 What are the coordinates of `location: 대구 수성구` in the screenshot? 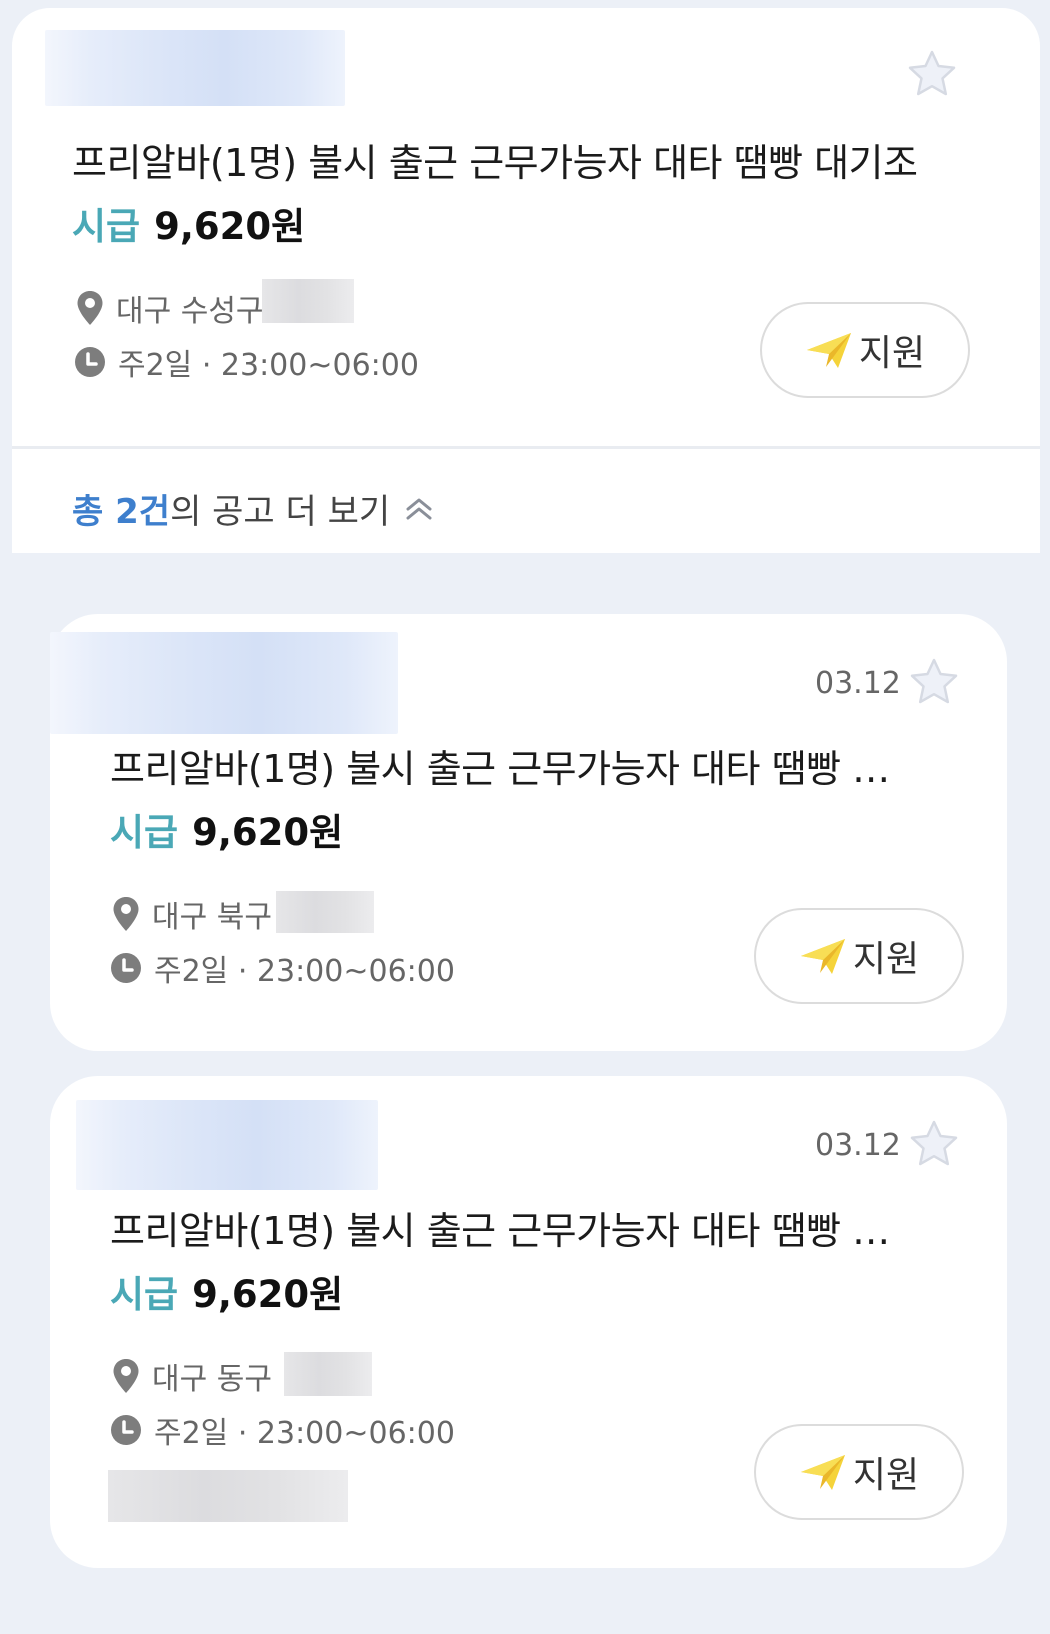 It's located at (170, 308).